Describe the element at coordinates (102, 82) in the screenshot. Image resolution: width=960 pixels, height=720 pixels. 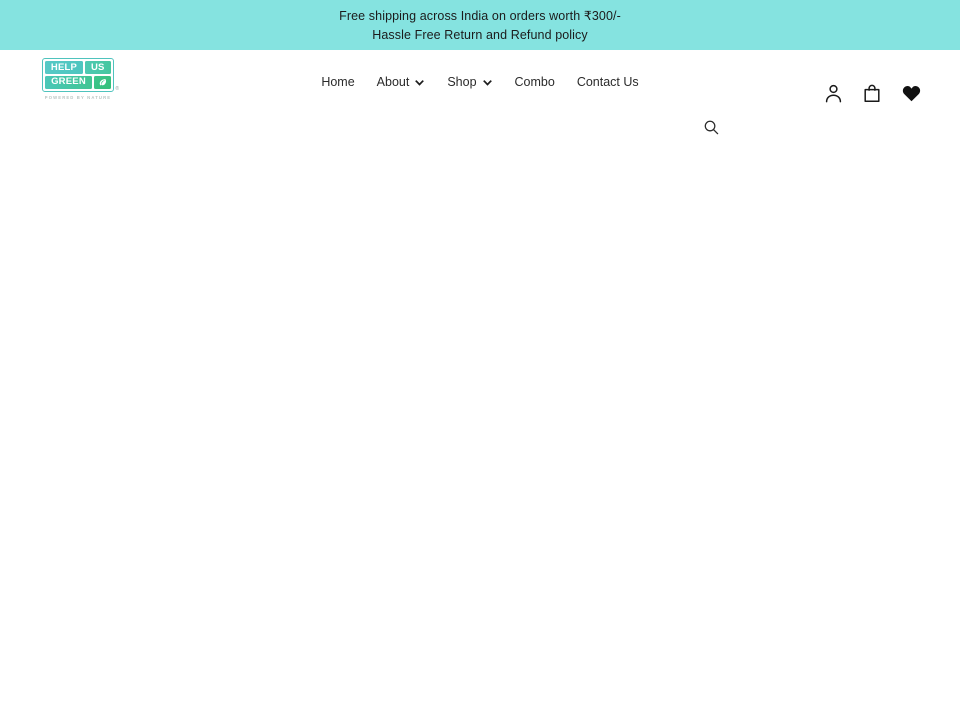
I see `leaf-icon` at that location.